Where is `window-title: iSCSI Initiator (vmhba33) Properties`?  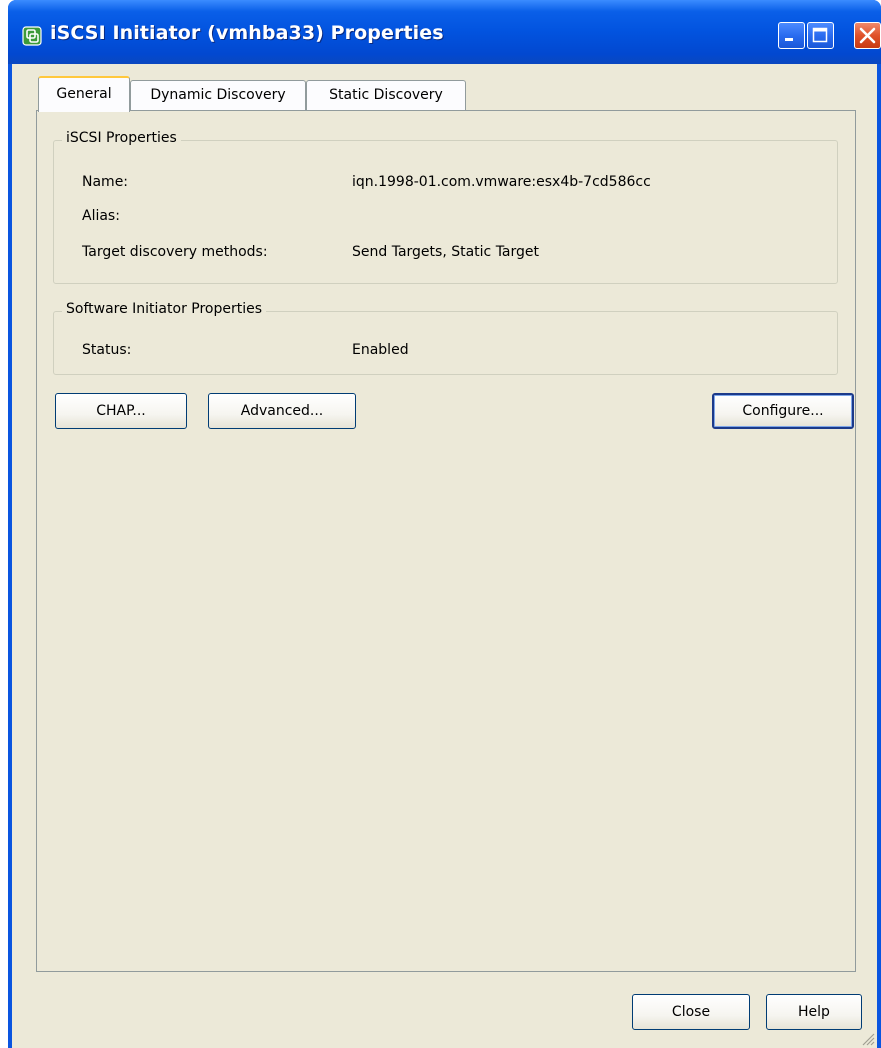 window-title: iSCSI Initiator (vmhba33) Properties is located at coordinates (247, 33).